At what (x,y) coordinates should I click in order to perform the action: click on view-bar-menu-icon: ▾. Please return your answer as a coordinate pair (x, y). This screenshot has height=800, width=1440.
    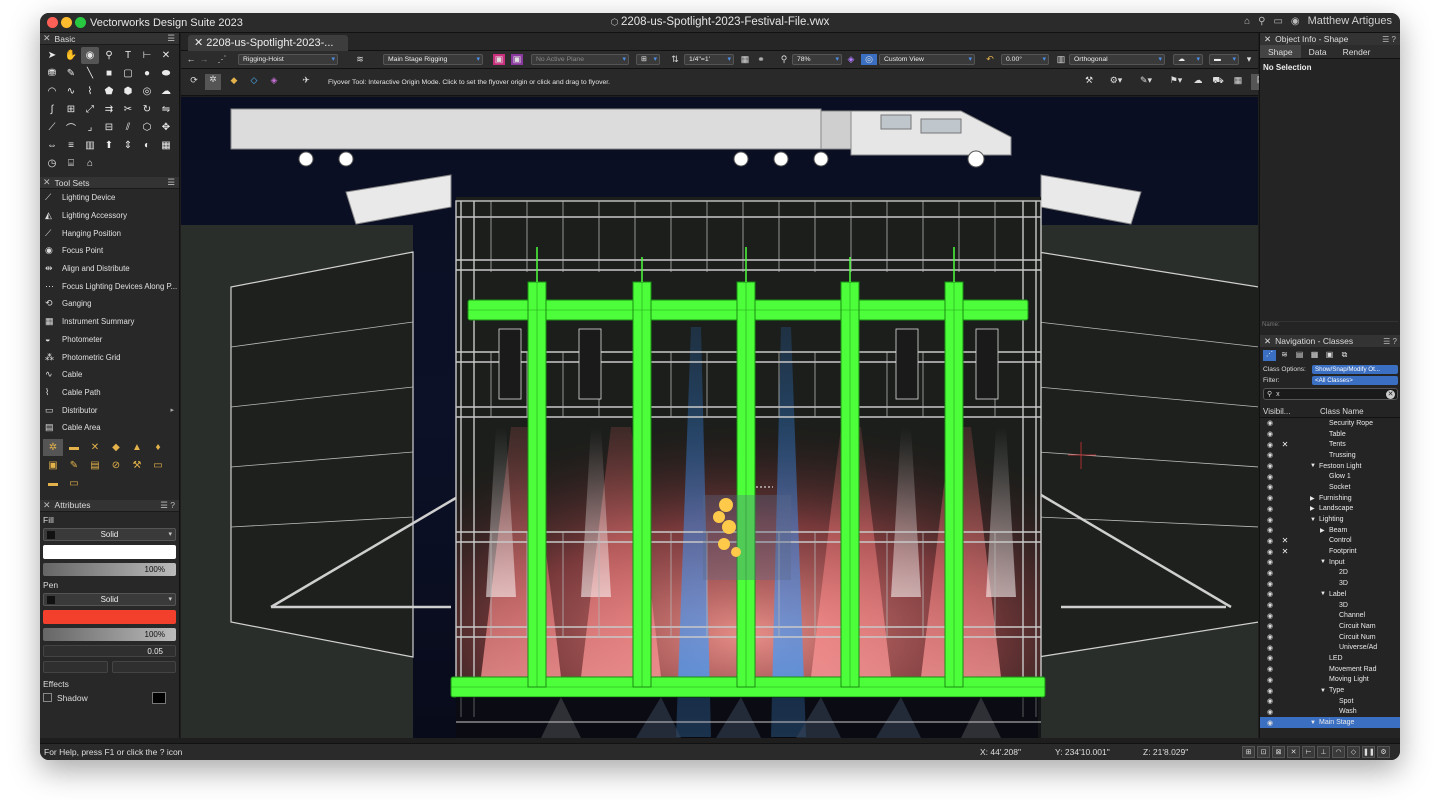
    Looking at the image, I should click on (1249, 59).